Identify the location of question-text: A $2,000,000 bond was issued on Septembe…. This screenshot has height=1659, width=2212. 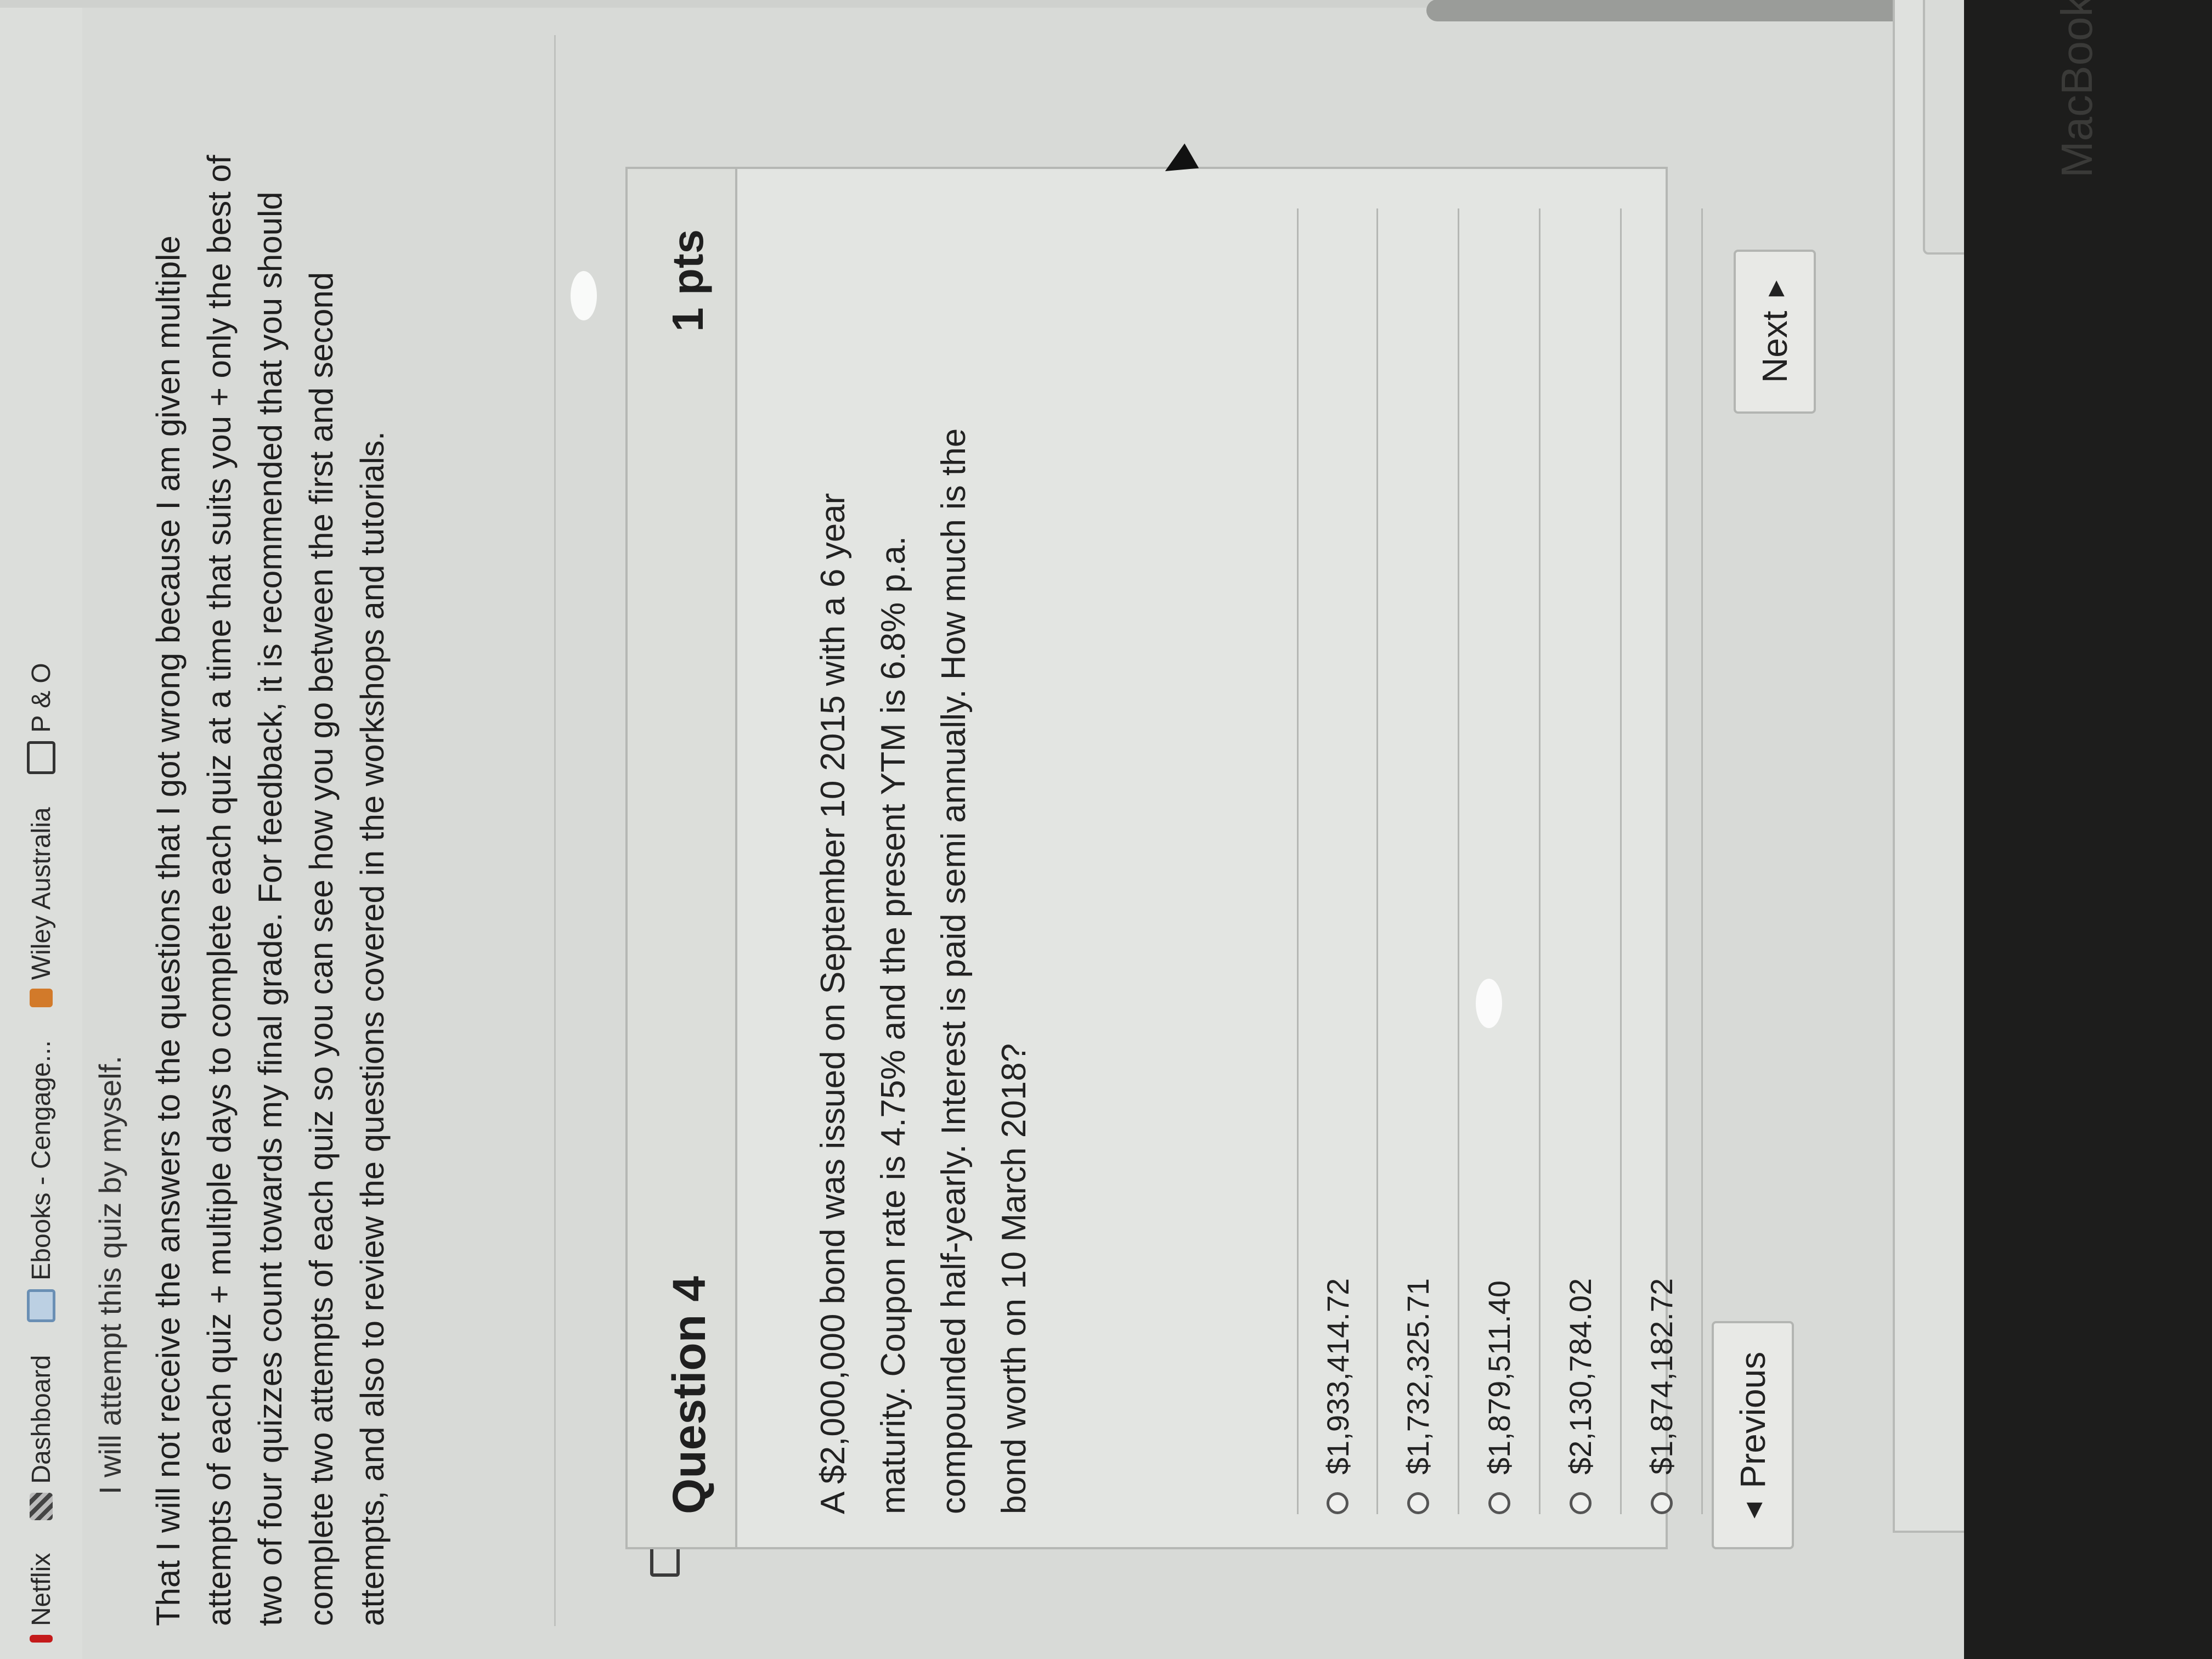
(924, 971).